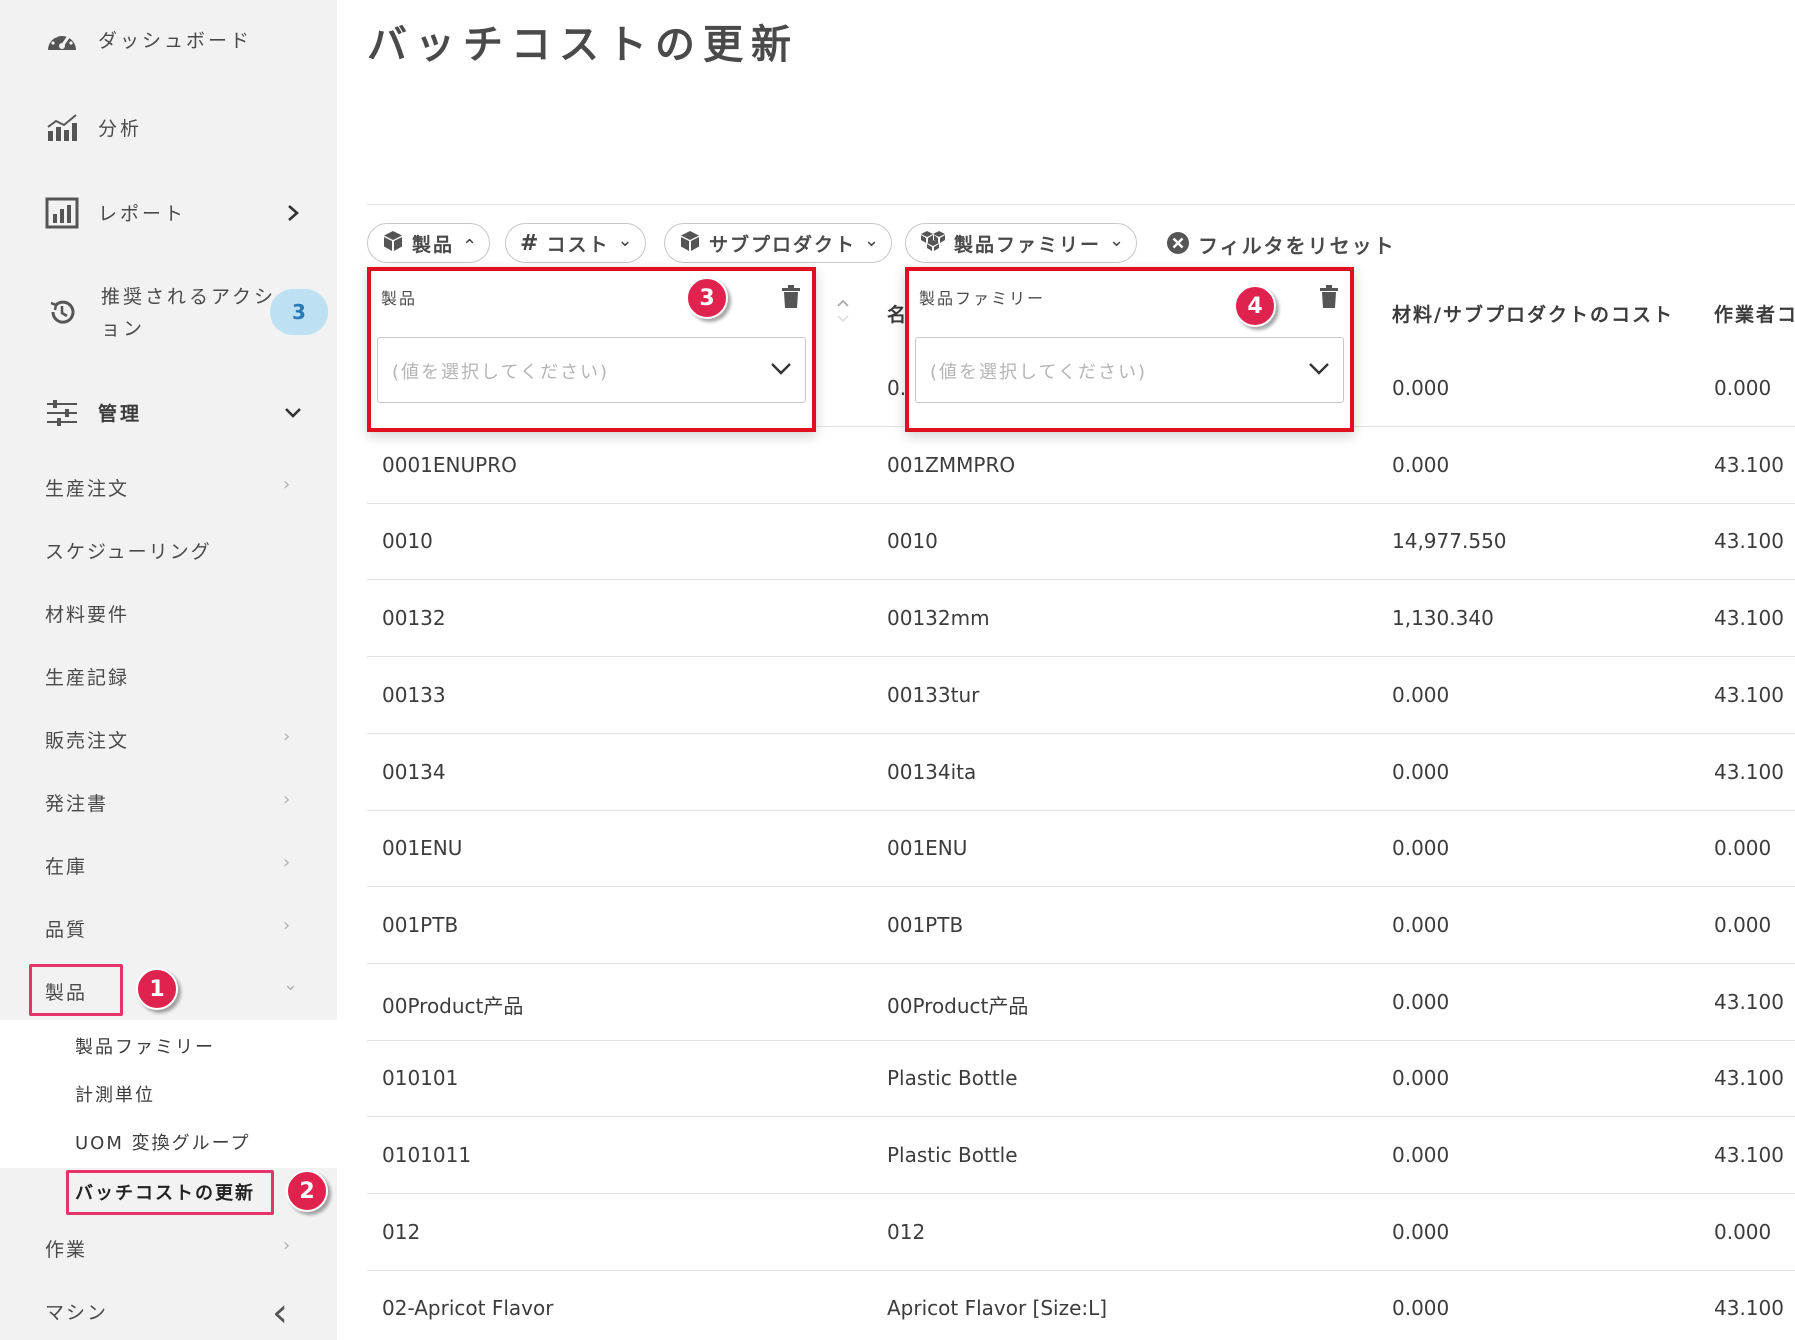 This screenshot has height=1340, width=1795. I want to click on highlight-batch-cost-update, so click(170, 1192).